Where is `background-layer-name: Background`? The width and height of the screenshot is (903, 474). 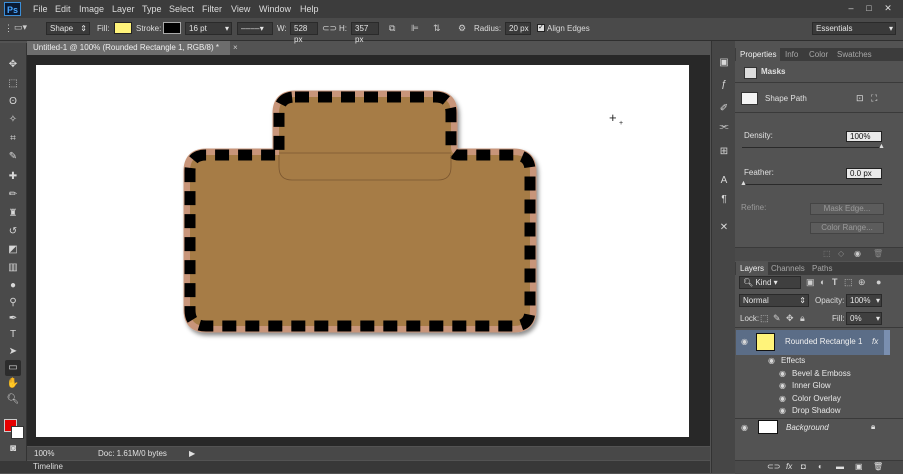 background-layer-name: Background is located at coordinates (807, 428).